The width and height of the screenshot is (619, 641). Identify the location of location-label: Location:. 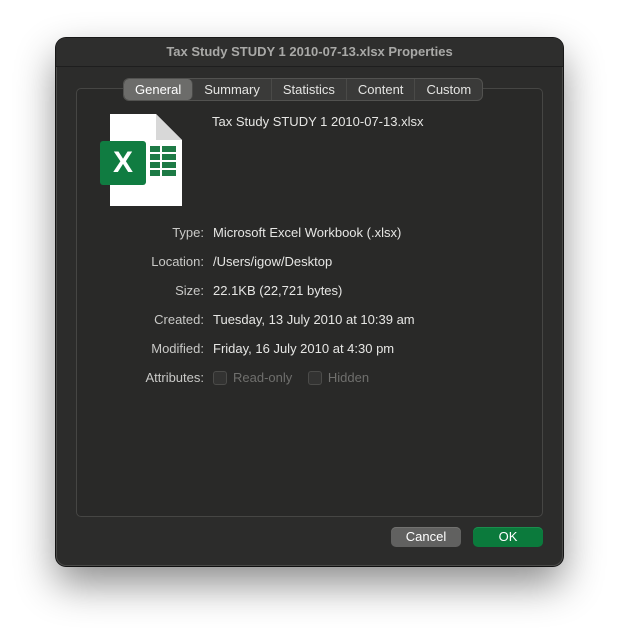
(177, 261).